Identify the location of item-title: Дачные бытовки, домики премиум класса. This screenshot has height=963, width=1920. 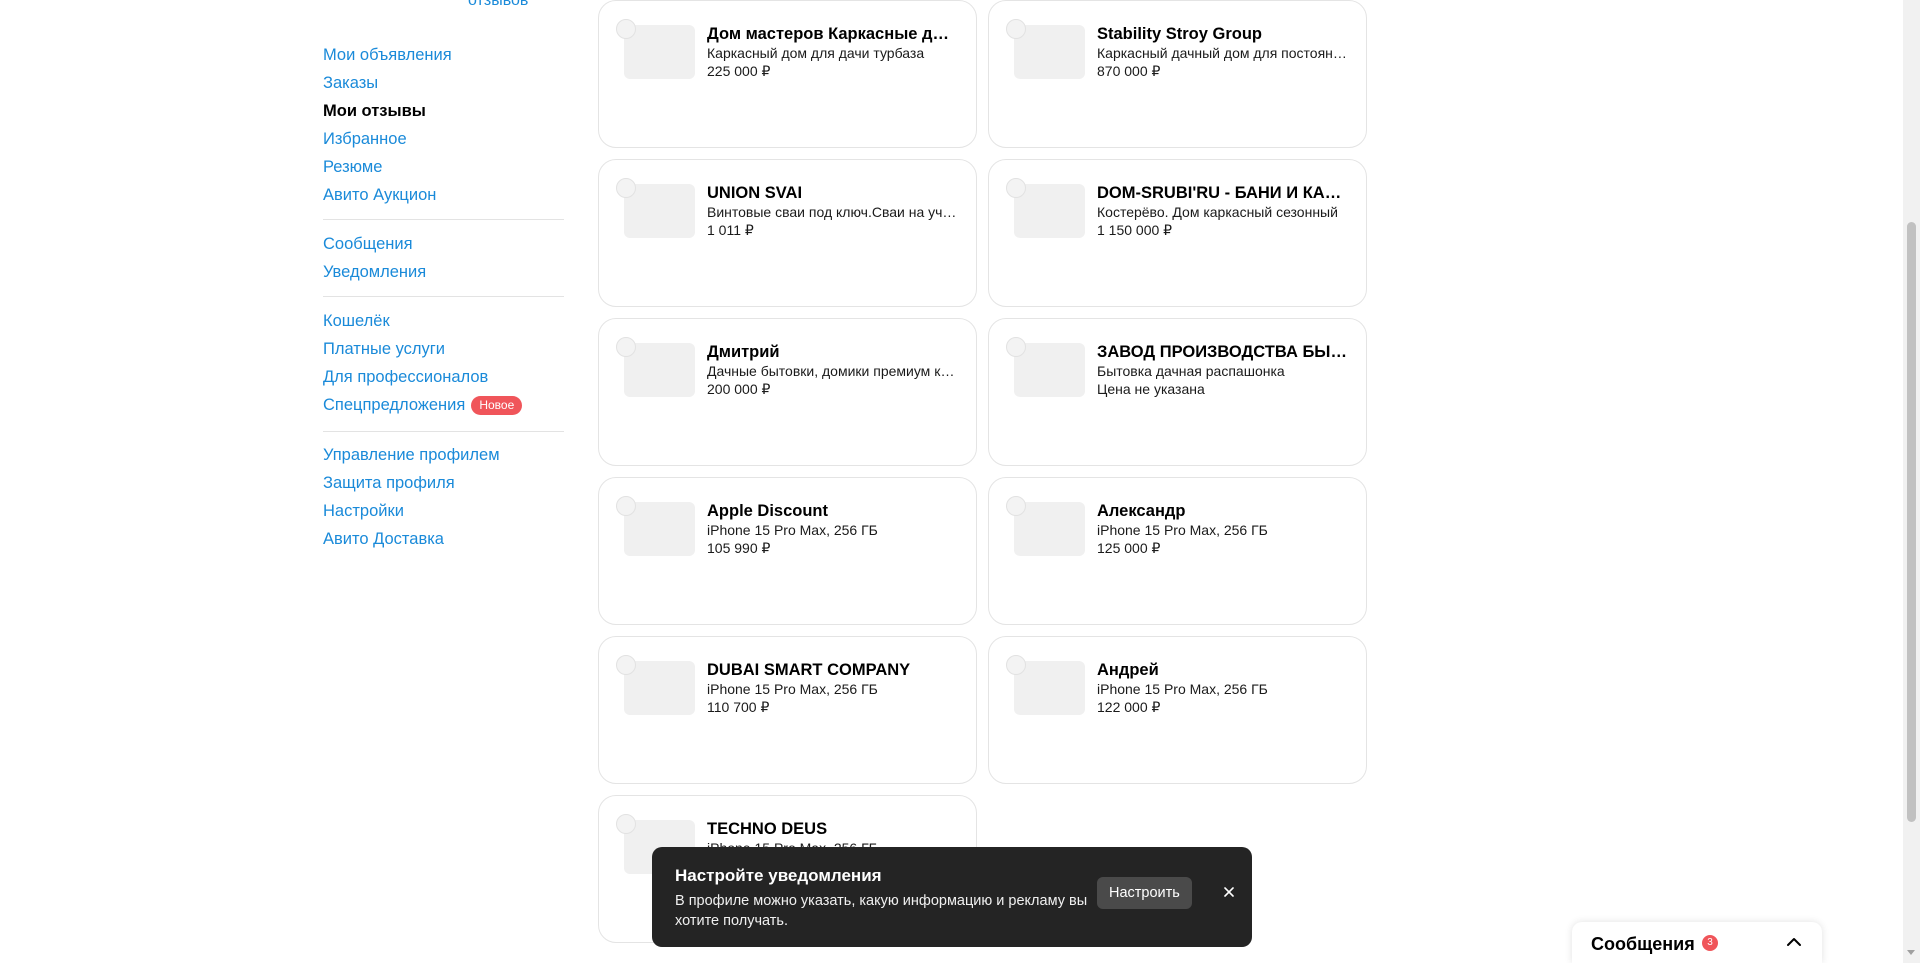
(832, 371).